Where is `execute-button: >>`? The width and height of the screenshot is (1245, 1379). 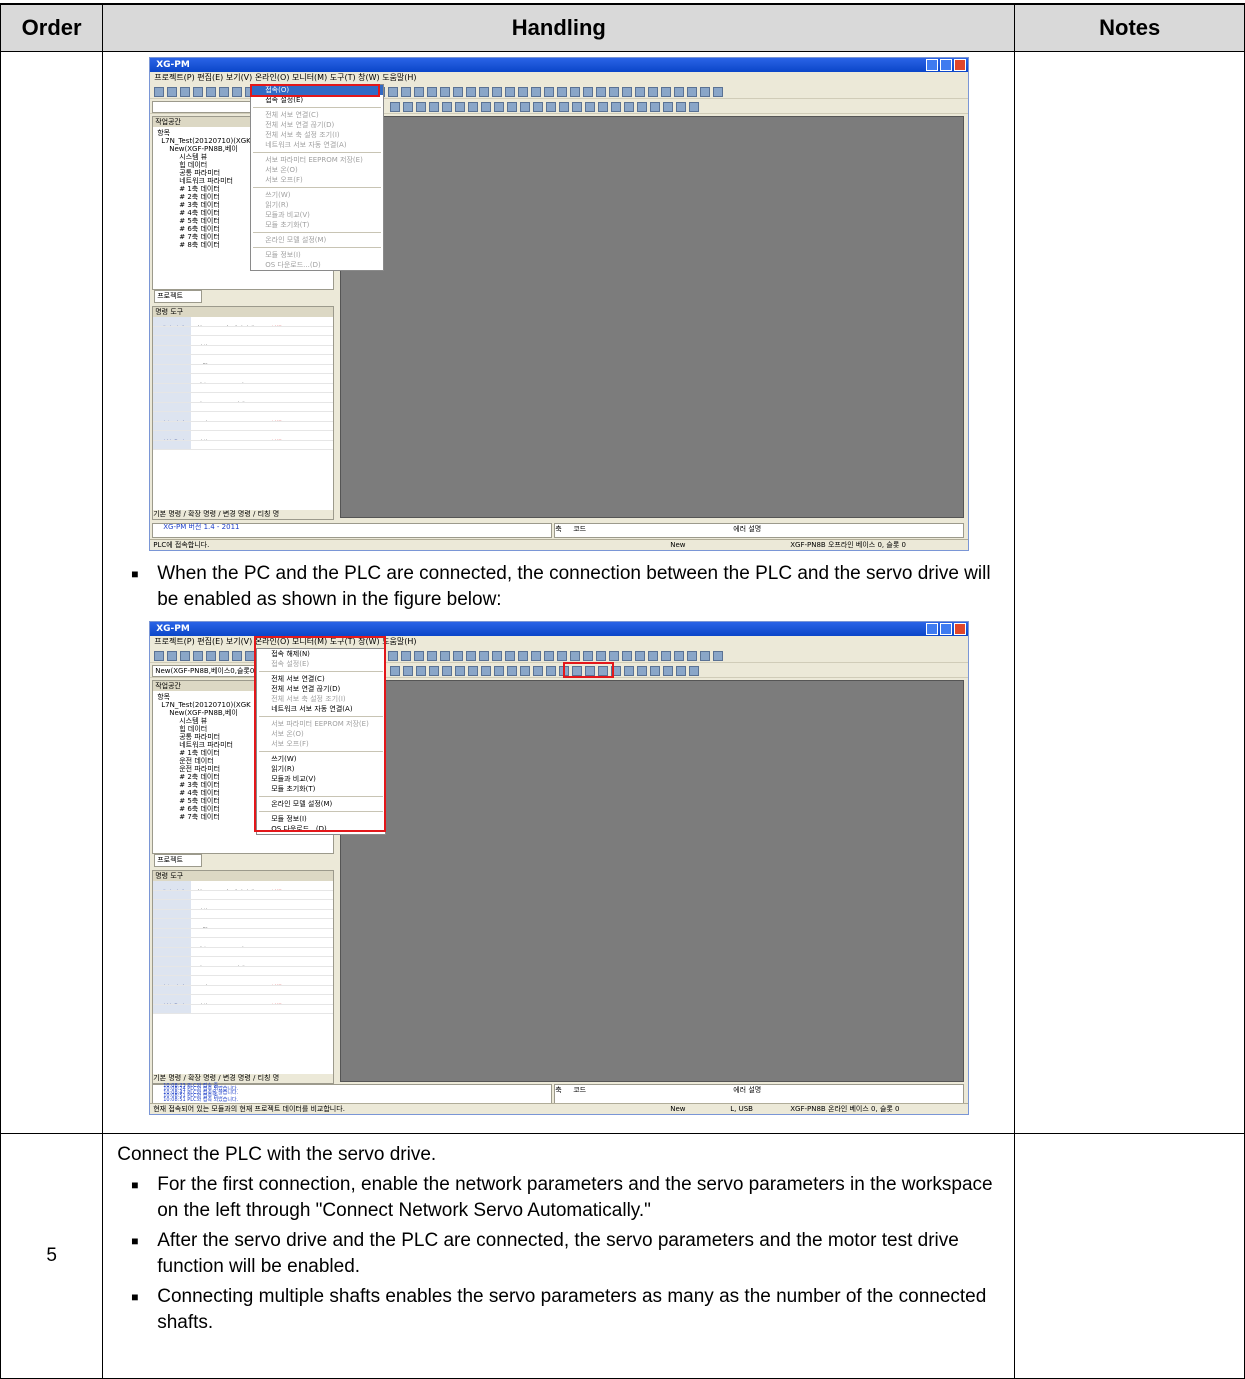
execute-button: >> is located at coordinates (276, 445).